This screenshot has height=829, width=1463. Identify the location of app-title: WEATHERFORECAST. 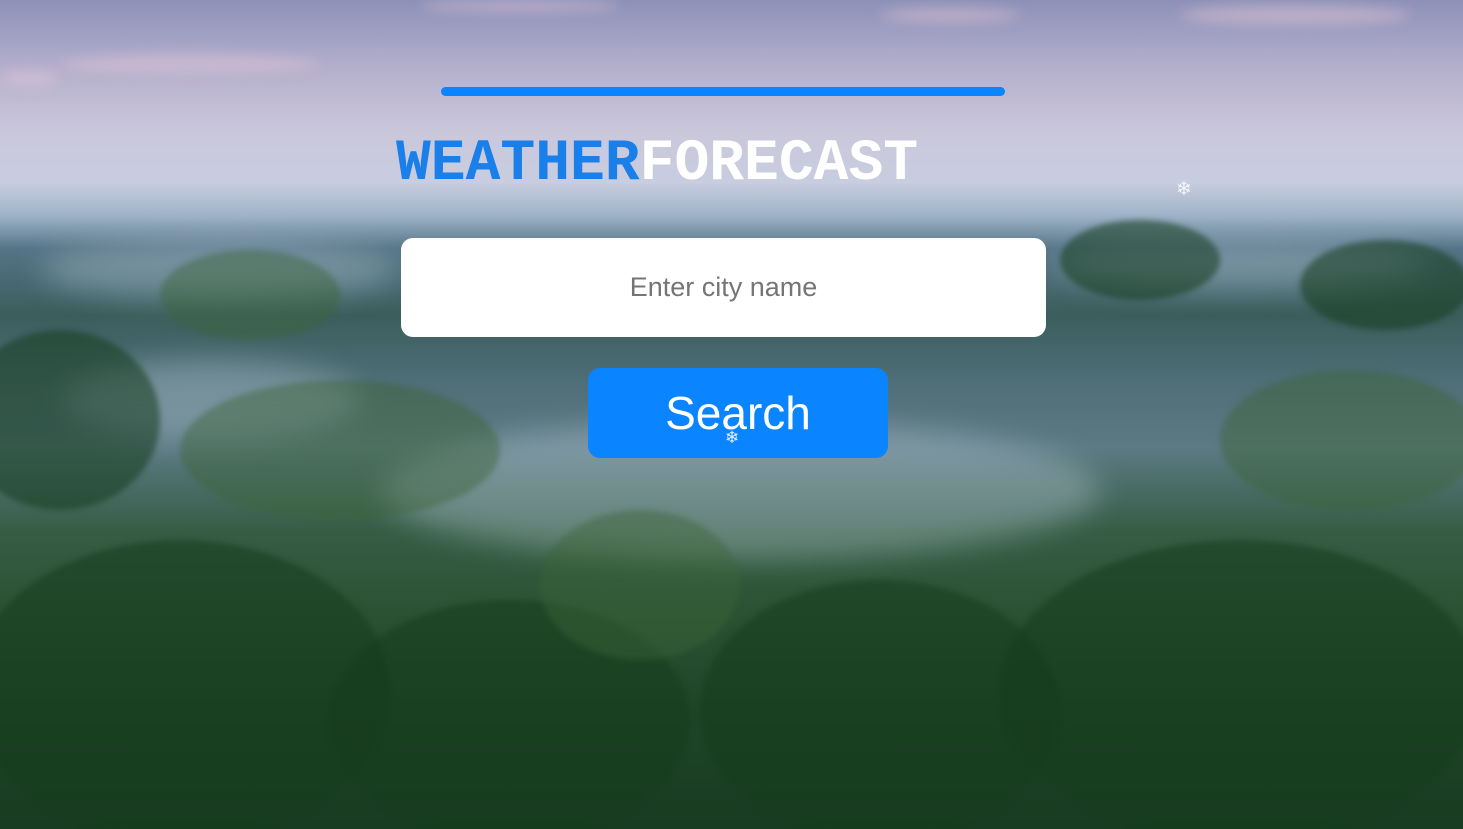
(726, 165).